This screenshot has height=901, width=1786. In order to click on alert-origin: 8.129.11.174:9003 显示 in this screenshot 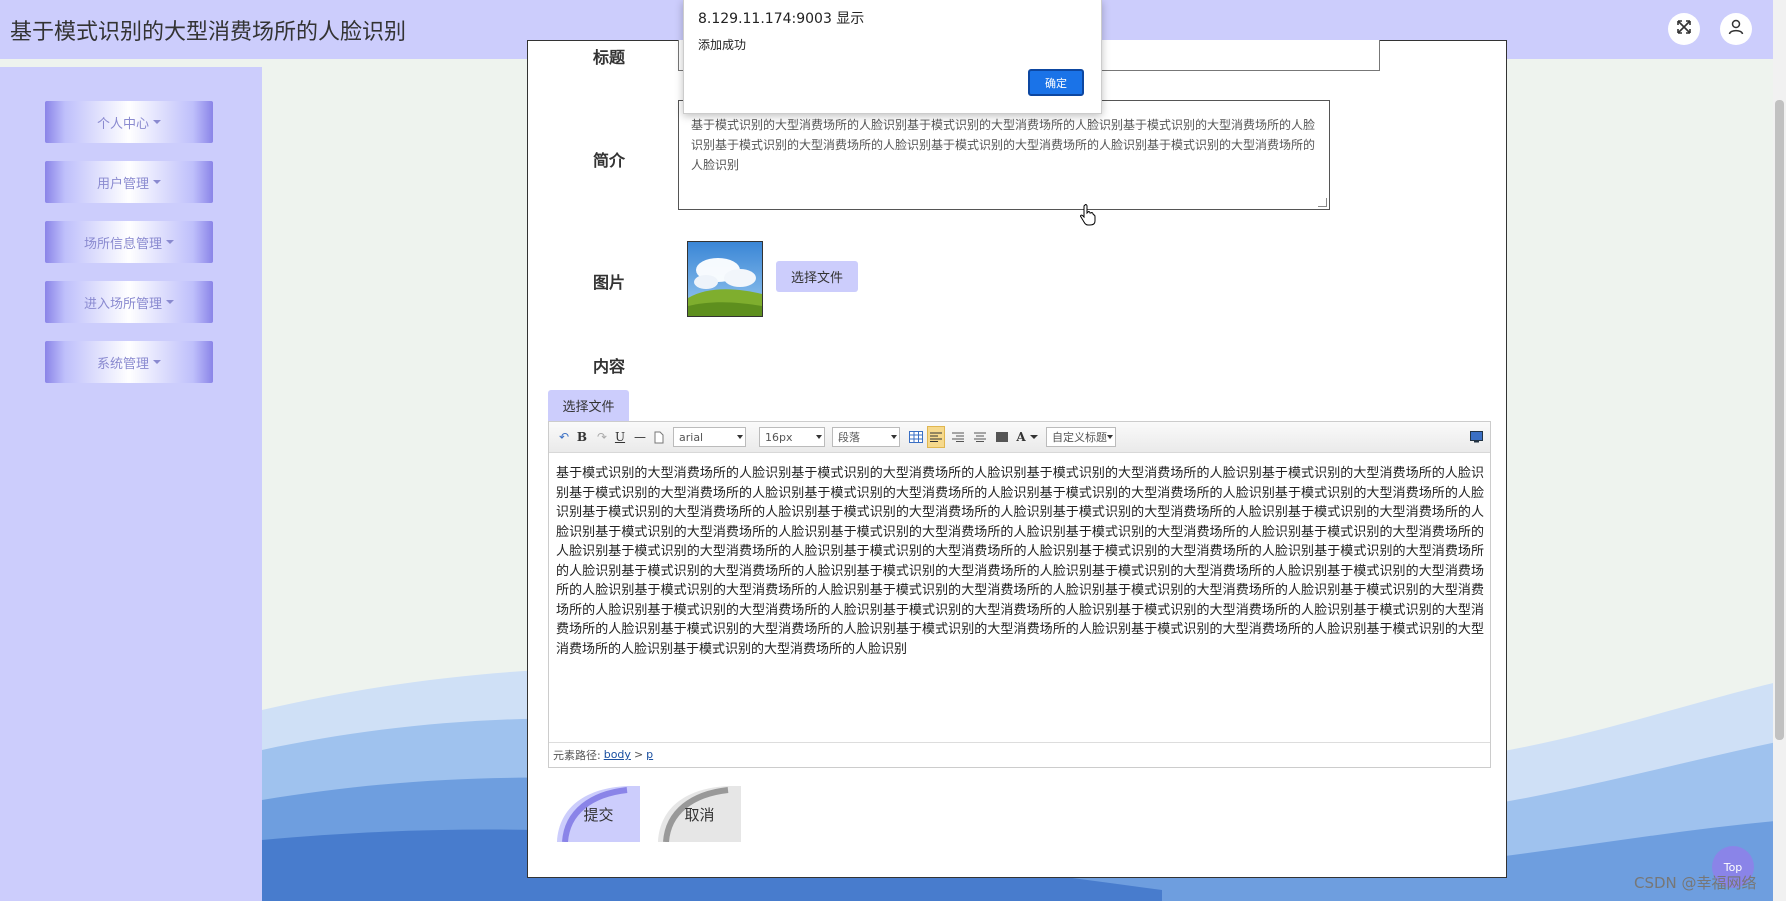, I will do `click(781, 19)`.